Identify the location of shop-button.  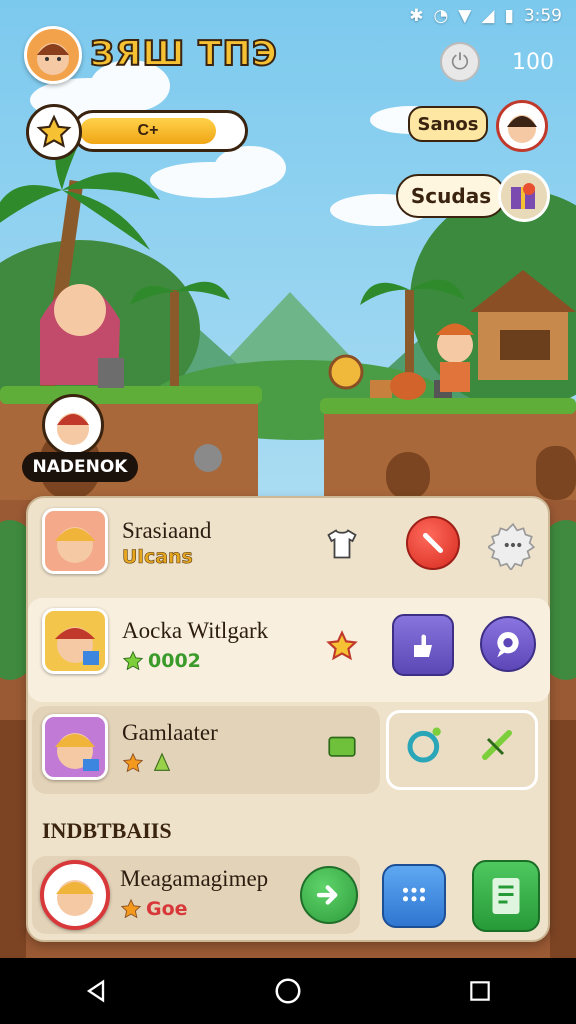
(524, 196).